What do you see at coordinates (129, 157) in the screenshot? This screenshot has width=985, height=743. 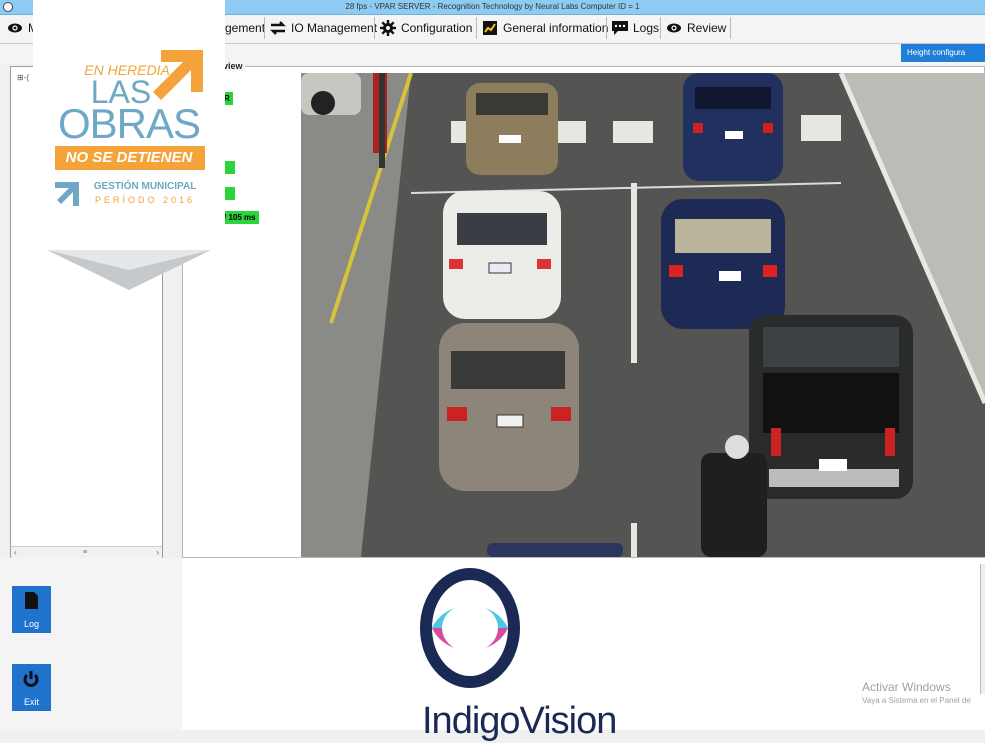 I see `badge-line-4: NO SE DETIENEN` at bounding box center [129, 157].